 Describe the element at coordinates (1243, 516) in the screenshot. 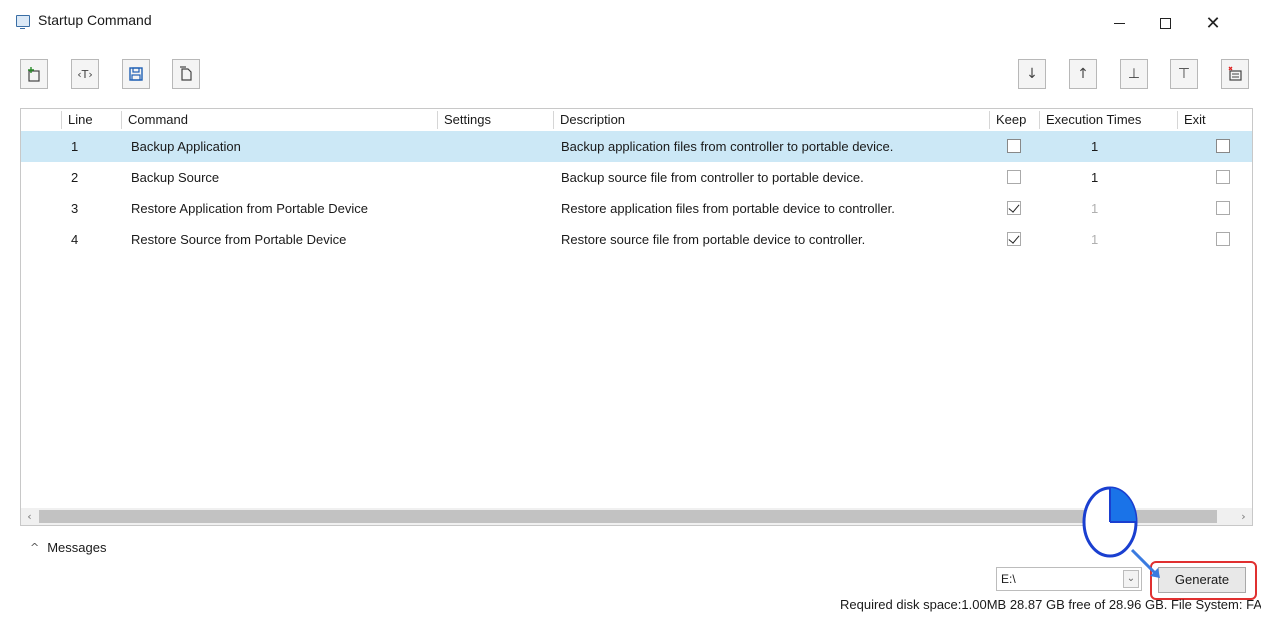

I see `scroll-right-icon: ›` at that location.